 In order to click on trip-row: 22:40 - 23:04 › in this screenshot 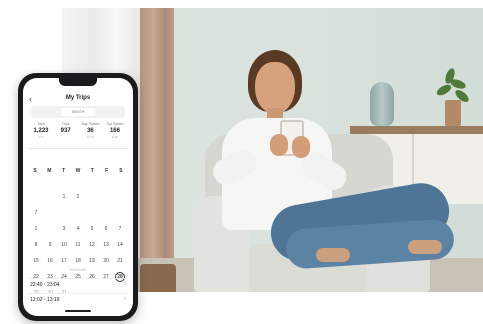, I will do `click(78, 285)`.